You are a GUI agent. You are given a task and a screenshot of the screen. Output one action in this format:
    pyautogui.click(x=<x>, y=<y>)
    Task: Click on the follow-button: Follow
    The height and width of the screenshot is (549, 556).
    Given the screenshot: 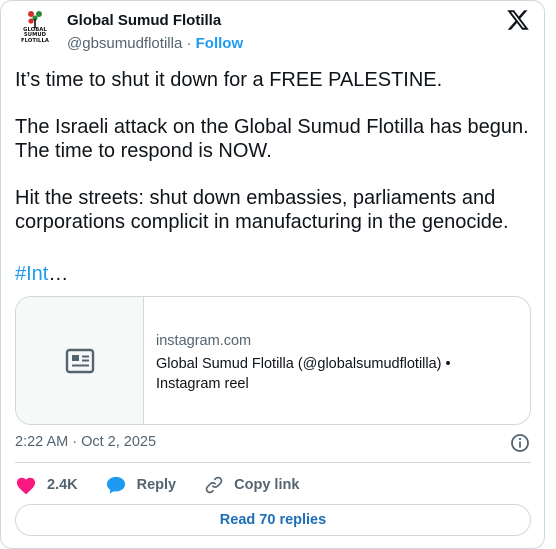 What is the action you would take?
    pyautogui.click(x=220, y=43)
    